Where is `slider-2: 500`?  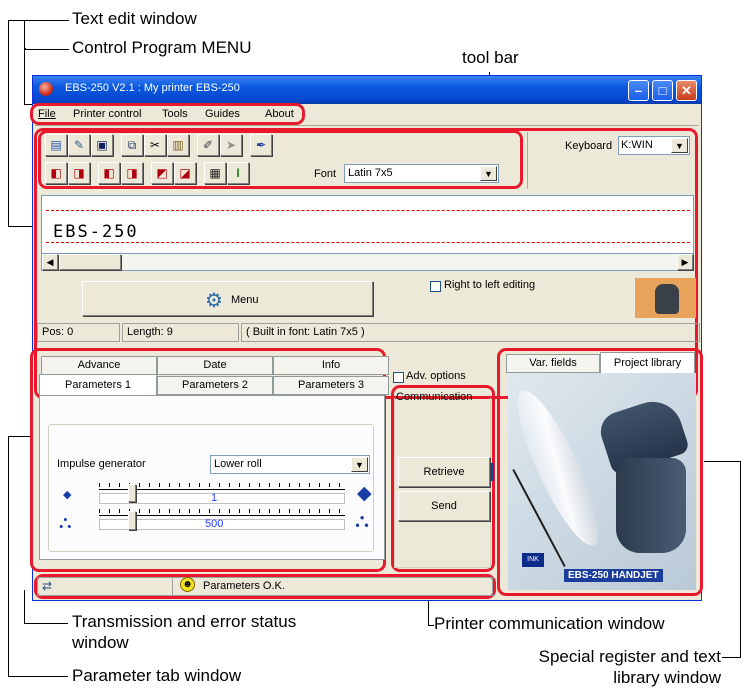
slider-2: 500 is located at coordinates (222, 520).